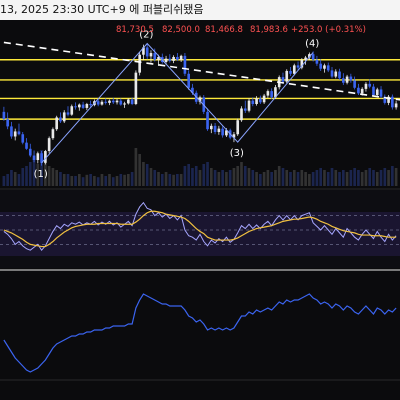  What do you see at coordinates (135, 30) in the screenshot?
I see `ohlc-open: 81,730.5` at bounding box center [135, 30].